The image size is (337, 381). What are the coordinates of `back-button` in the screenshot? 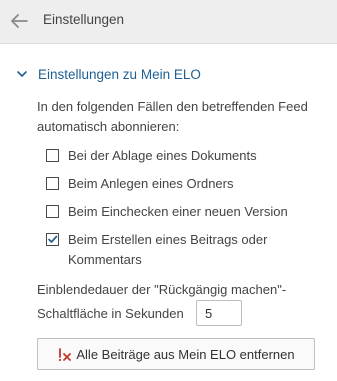 It's located at (19, 21).